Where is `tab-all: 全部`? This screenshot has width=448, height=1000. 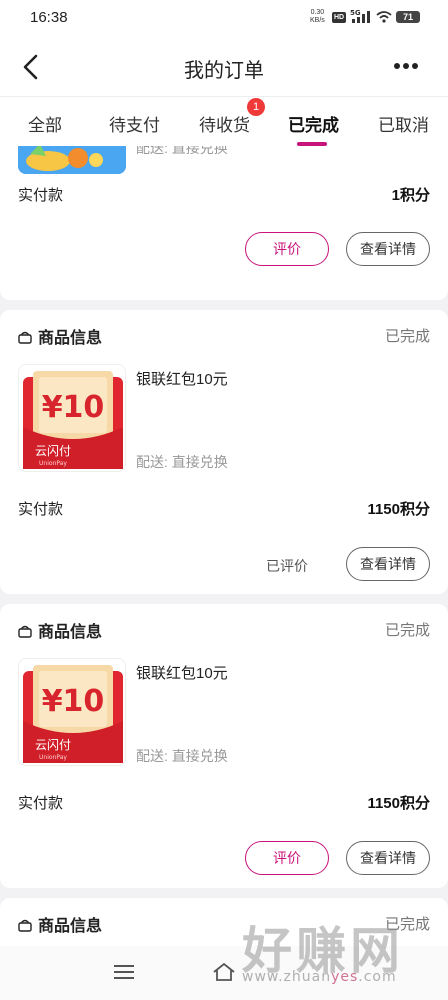
tab-all: 全部 is located at coordinates (45, 123).